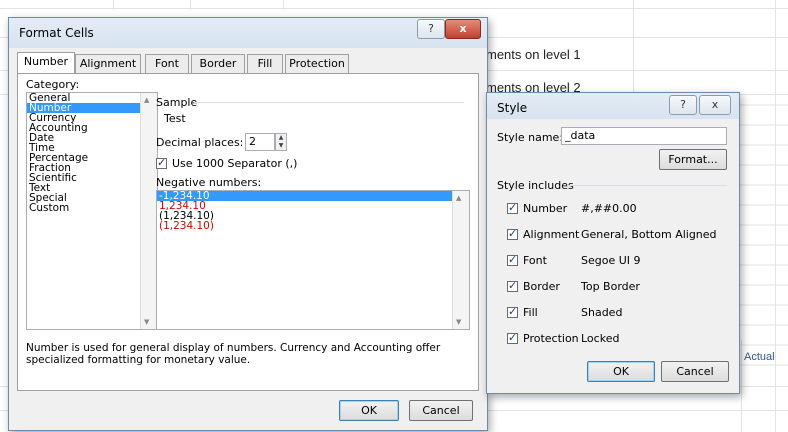 This screenshot has width=788, height=432. Describe the element at coordinates (611, 260) in the screenshot. I see `include-font-value: Segoe UI 9` at that location.